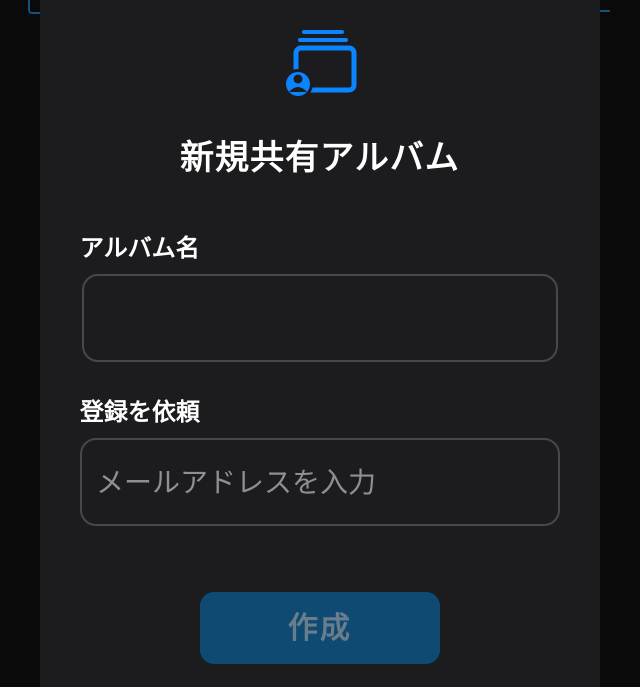  I want to click on dialog-title: 新規共有アルバム, so click(320, 158).